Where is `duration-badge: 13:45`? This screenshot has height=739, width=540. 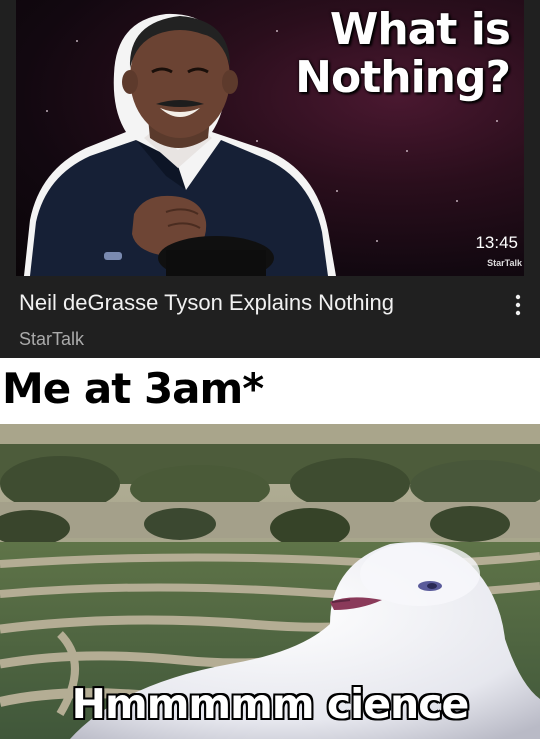
duration-badge: 13:45 is located at coordinates (496, 242).